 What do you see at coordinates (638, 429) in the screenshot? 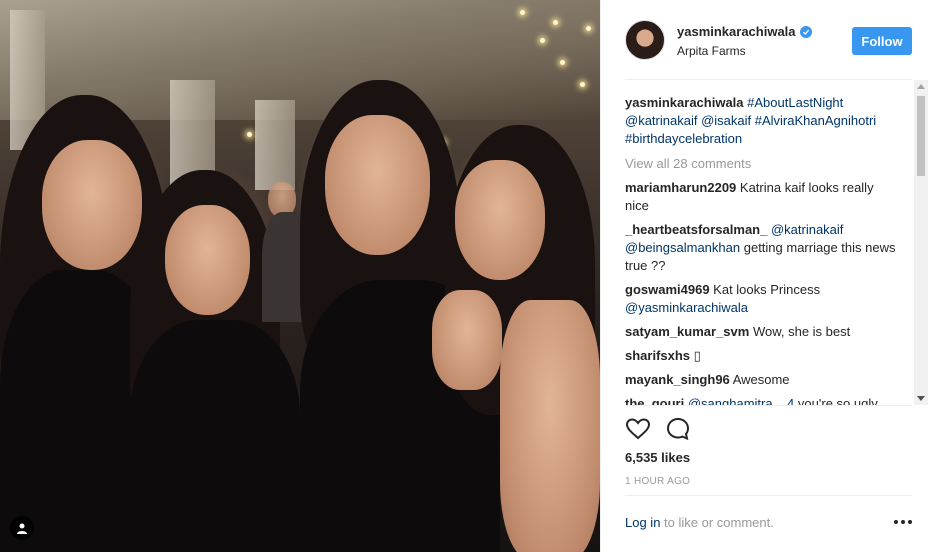
I see `heart-icon` at bounding box center [638, 429].